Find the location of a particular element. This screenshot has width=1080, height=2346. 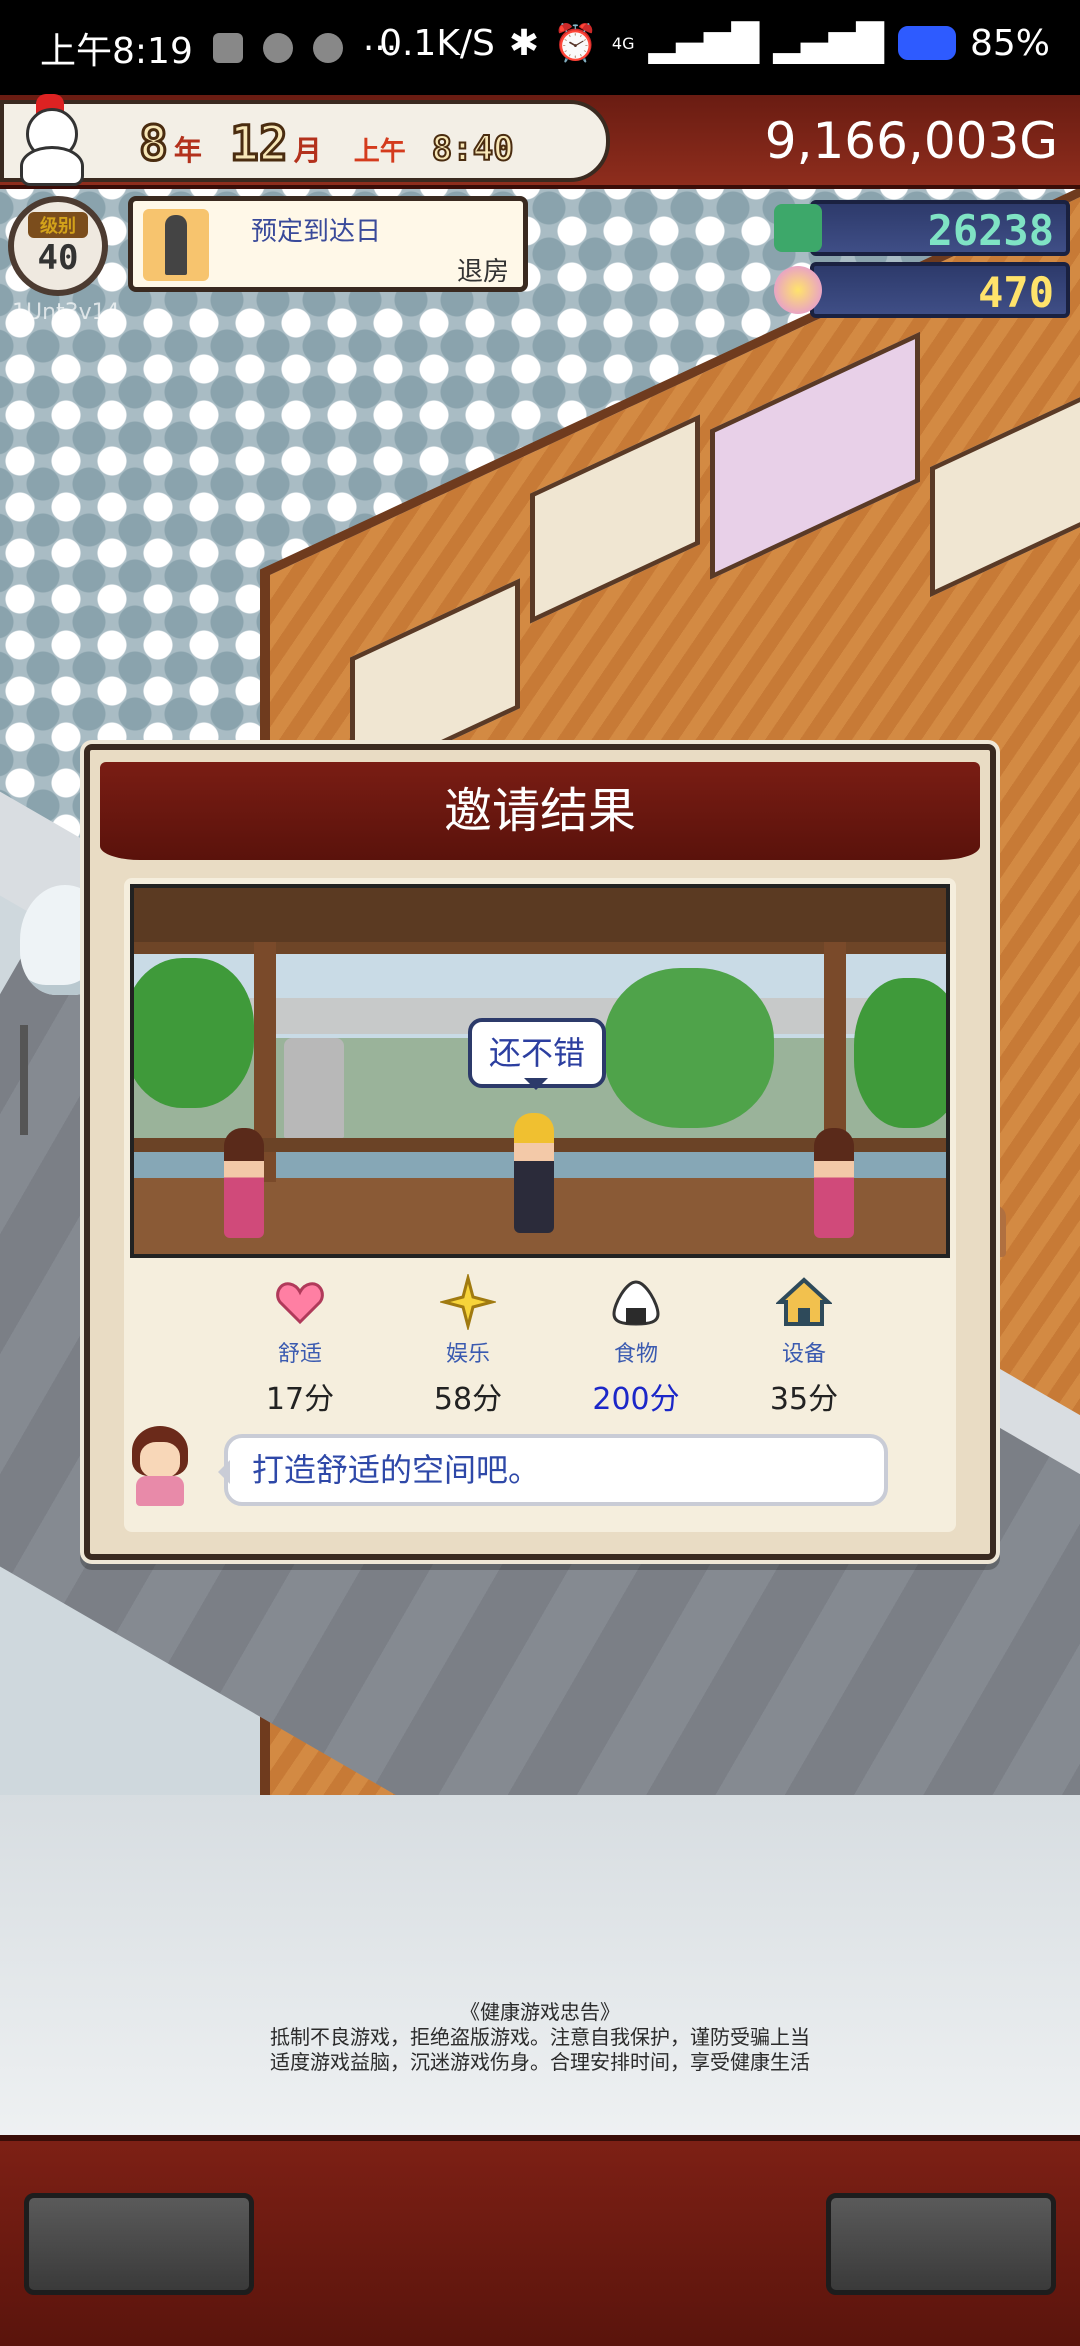

player-id: 1Unt3v14 is located at coordinates (66, 312).